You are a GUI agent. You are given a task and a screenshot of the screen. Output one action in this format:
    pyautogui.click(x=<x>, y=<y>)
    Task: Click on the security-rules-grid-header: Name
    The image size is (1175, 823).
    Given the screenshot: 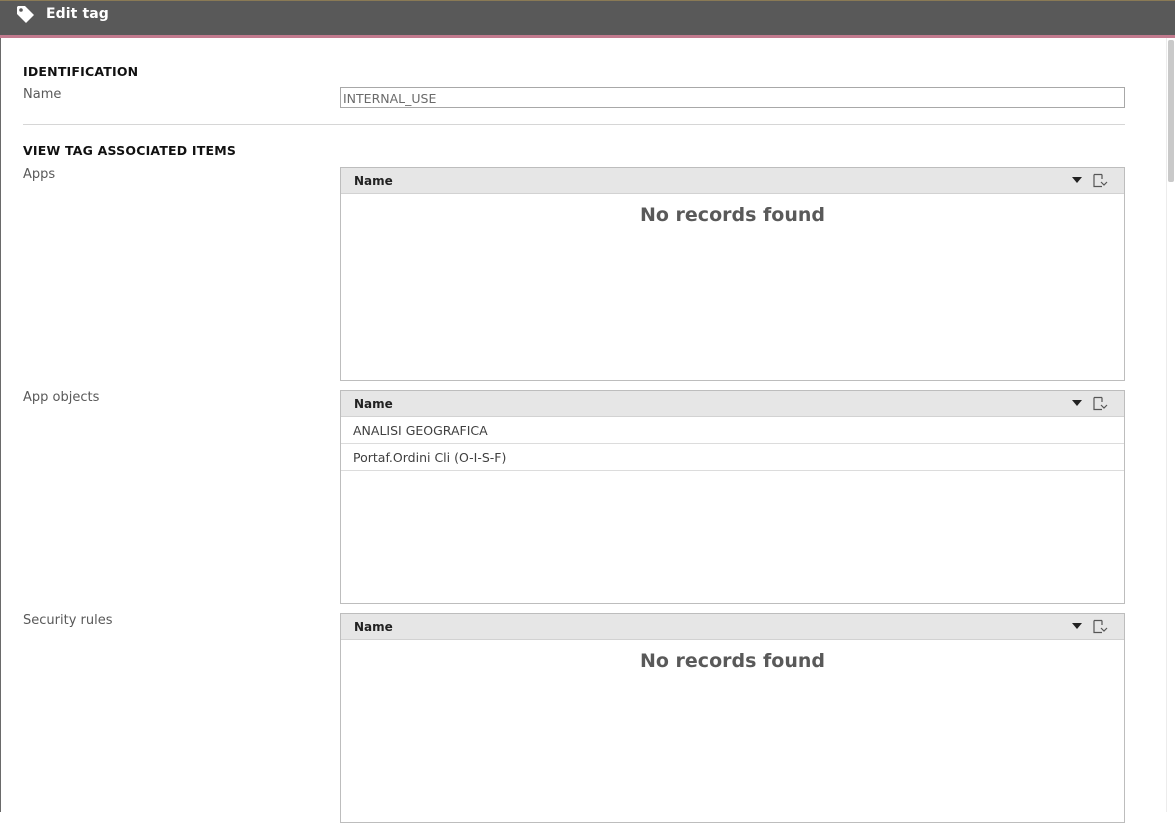 What is the action you would take?
    pyautogui.click(x=732, y=627)
    